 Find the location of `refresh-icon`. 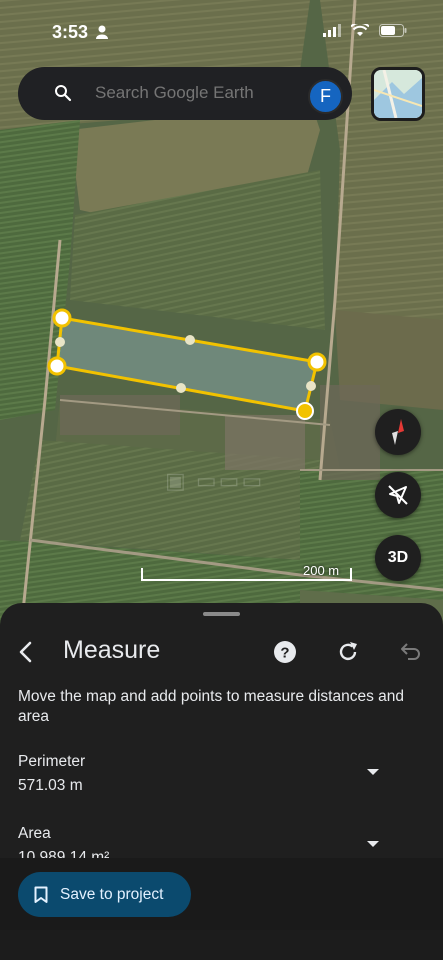

refresh-icon is located at coordinates (348, 652).